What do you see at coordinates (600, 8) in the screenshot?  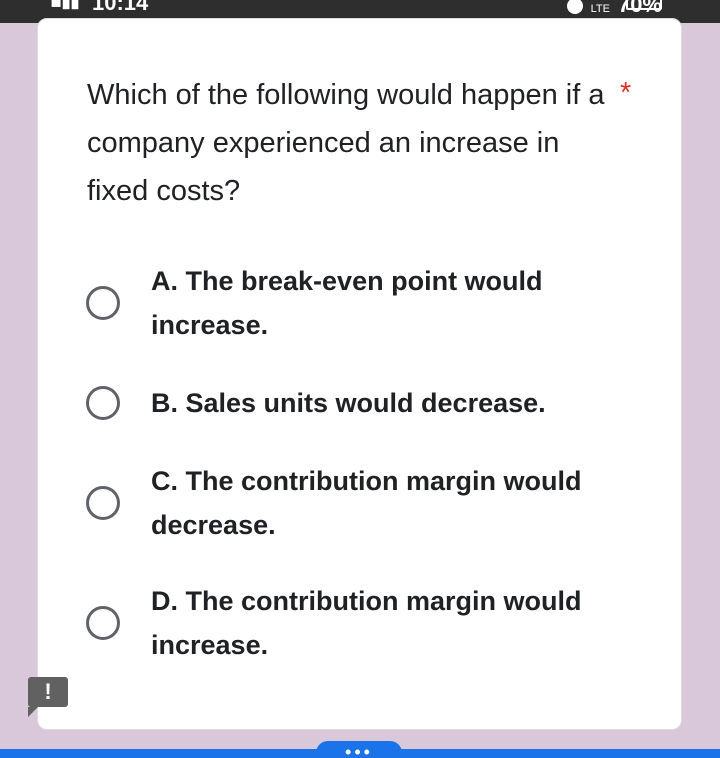 I see `network-type: LTE` at bounding box center [600, 8].